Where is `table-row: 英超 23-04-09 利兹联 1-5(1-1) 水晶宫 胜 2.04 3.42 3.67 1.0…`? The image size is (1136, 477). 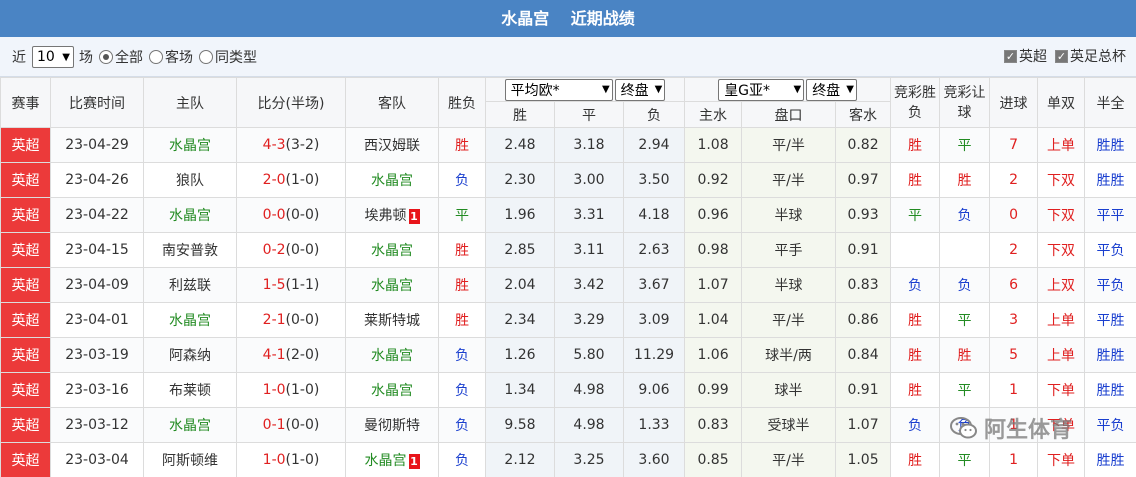
table-row: 英超 23-04-09 利兹联 1-5(1-1) 水晶宫 胜 2.04 3.42 3.67 1.0… is located at coordinates (568, 285).